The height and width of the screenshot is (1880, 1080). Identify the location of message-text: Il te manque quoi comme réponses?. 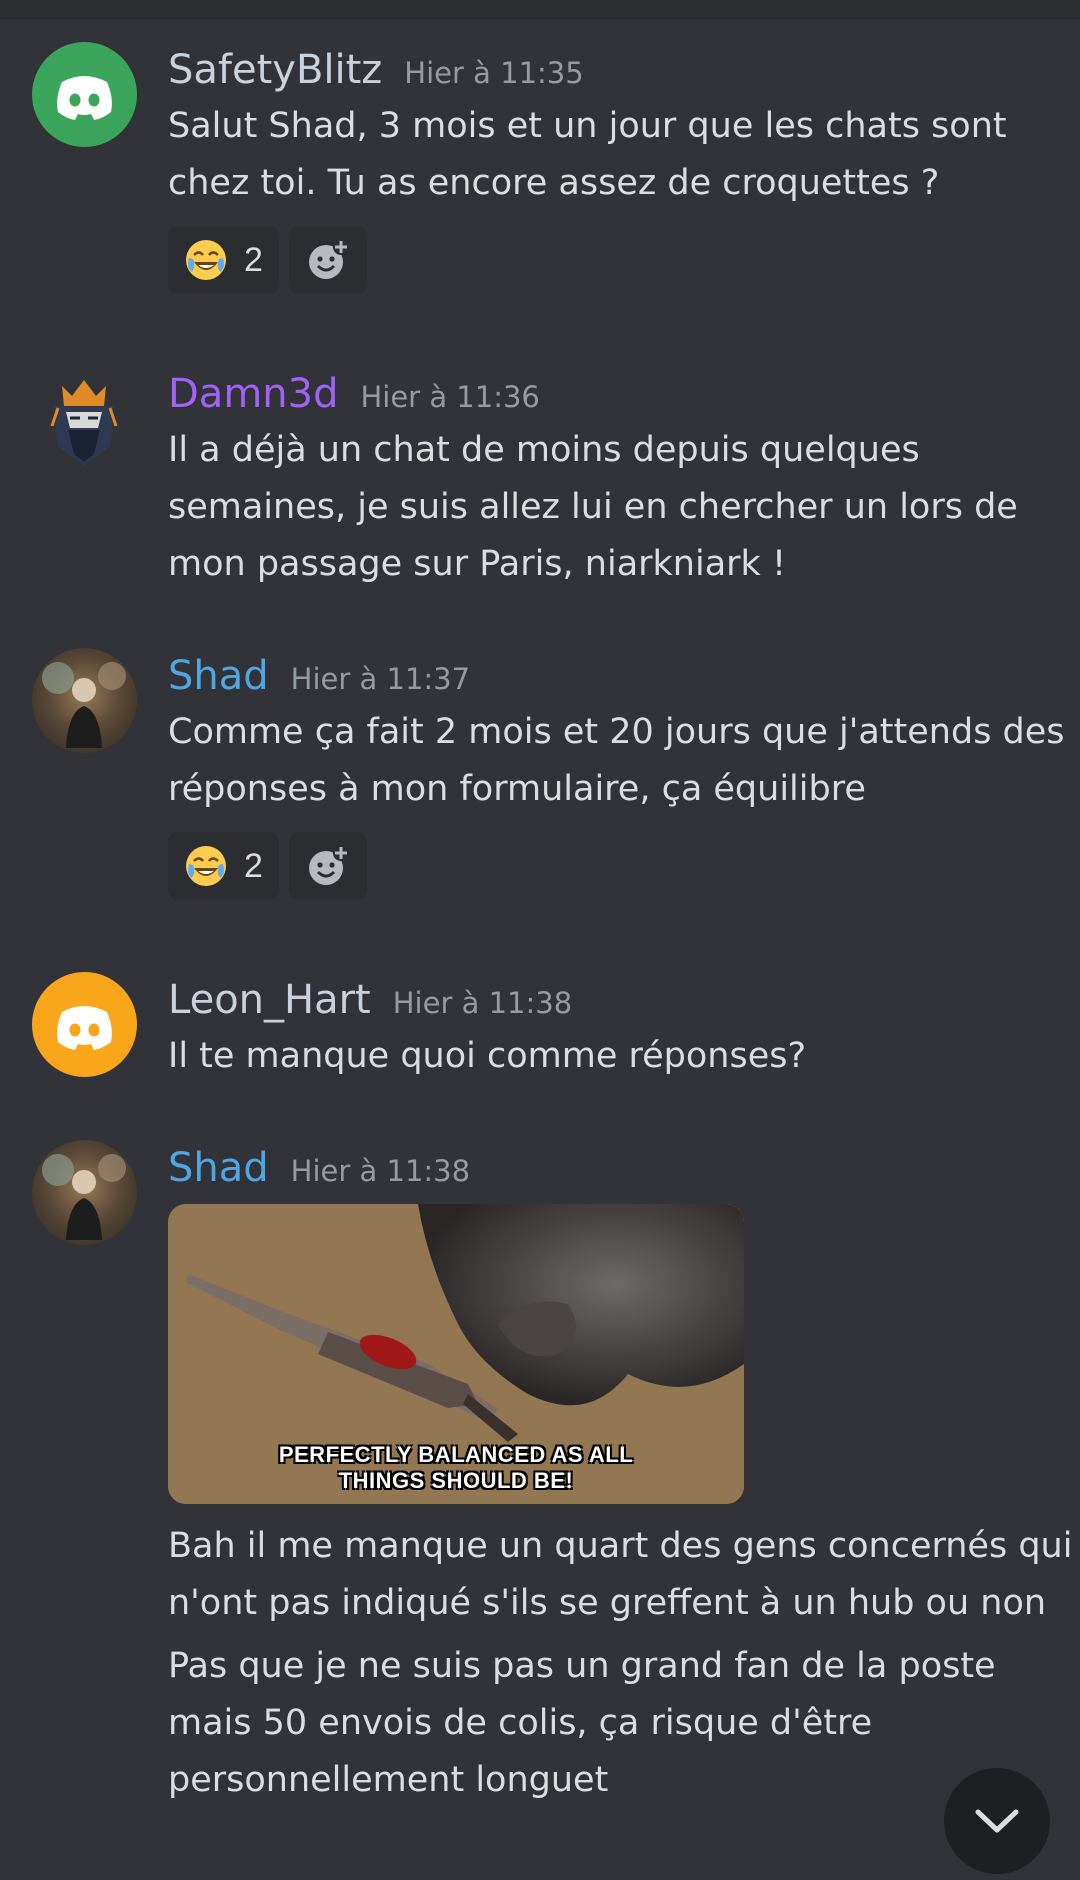
(614, 1056).